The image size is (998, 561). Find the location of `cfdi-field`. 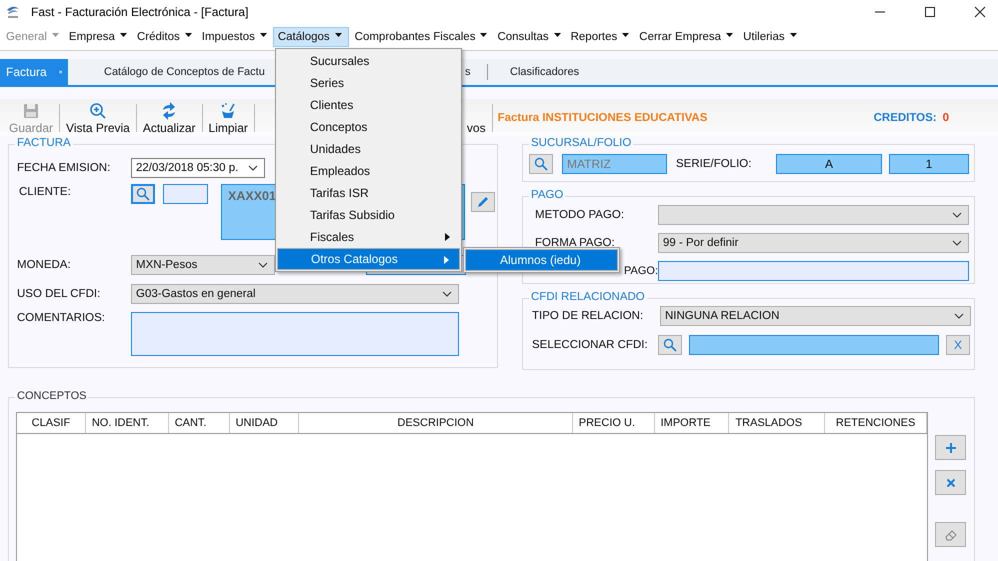

cfdi-field is located at coordinates (814, 345).